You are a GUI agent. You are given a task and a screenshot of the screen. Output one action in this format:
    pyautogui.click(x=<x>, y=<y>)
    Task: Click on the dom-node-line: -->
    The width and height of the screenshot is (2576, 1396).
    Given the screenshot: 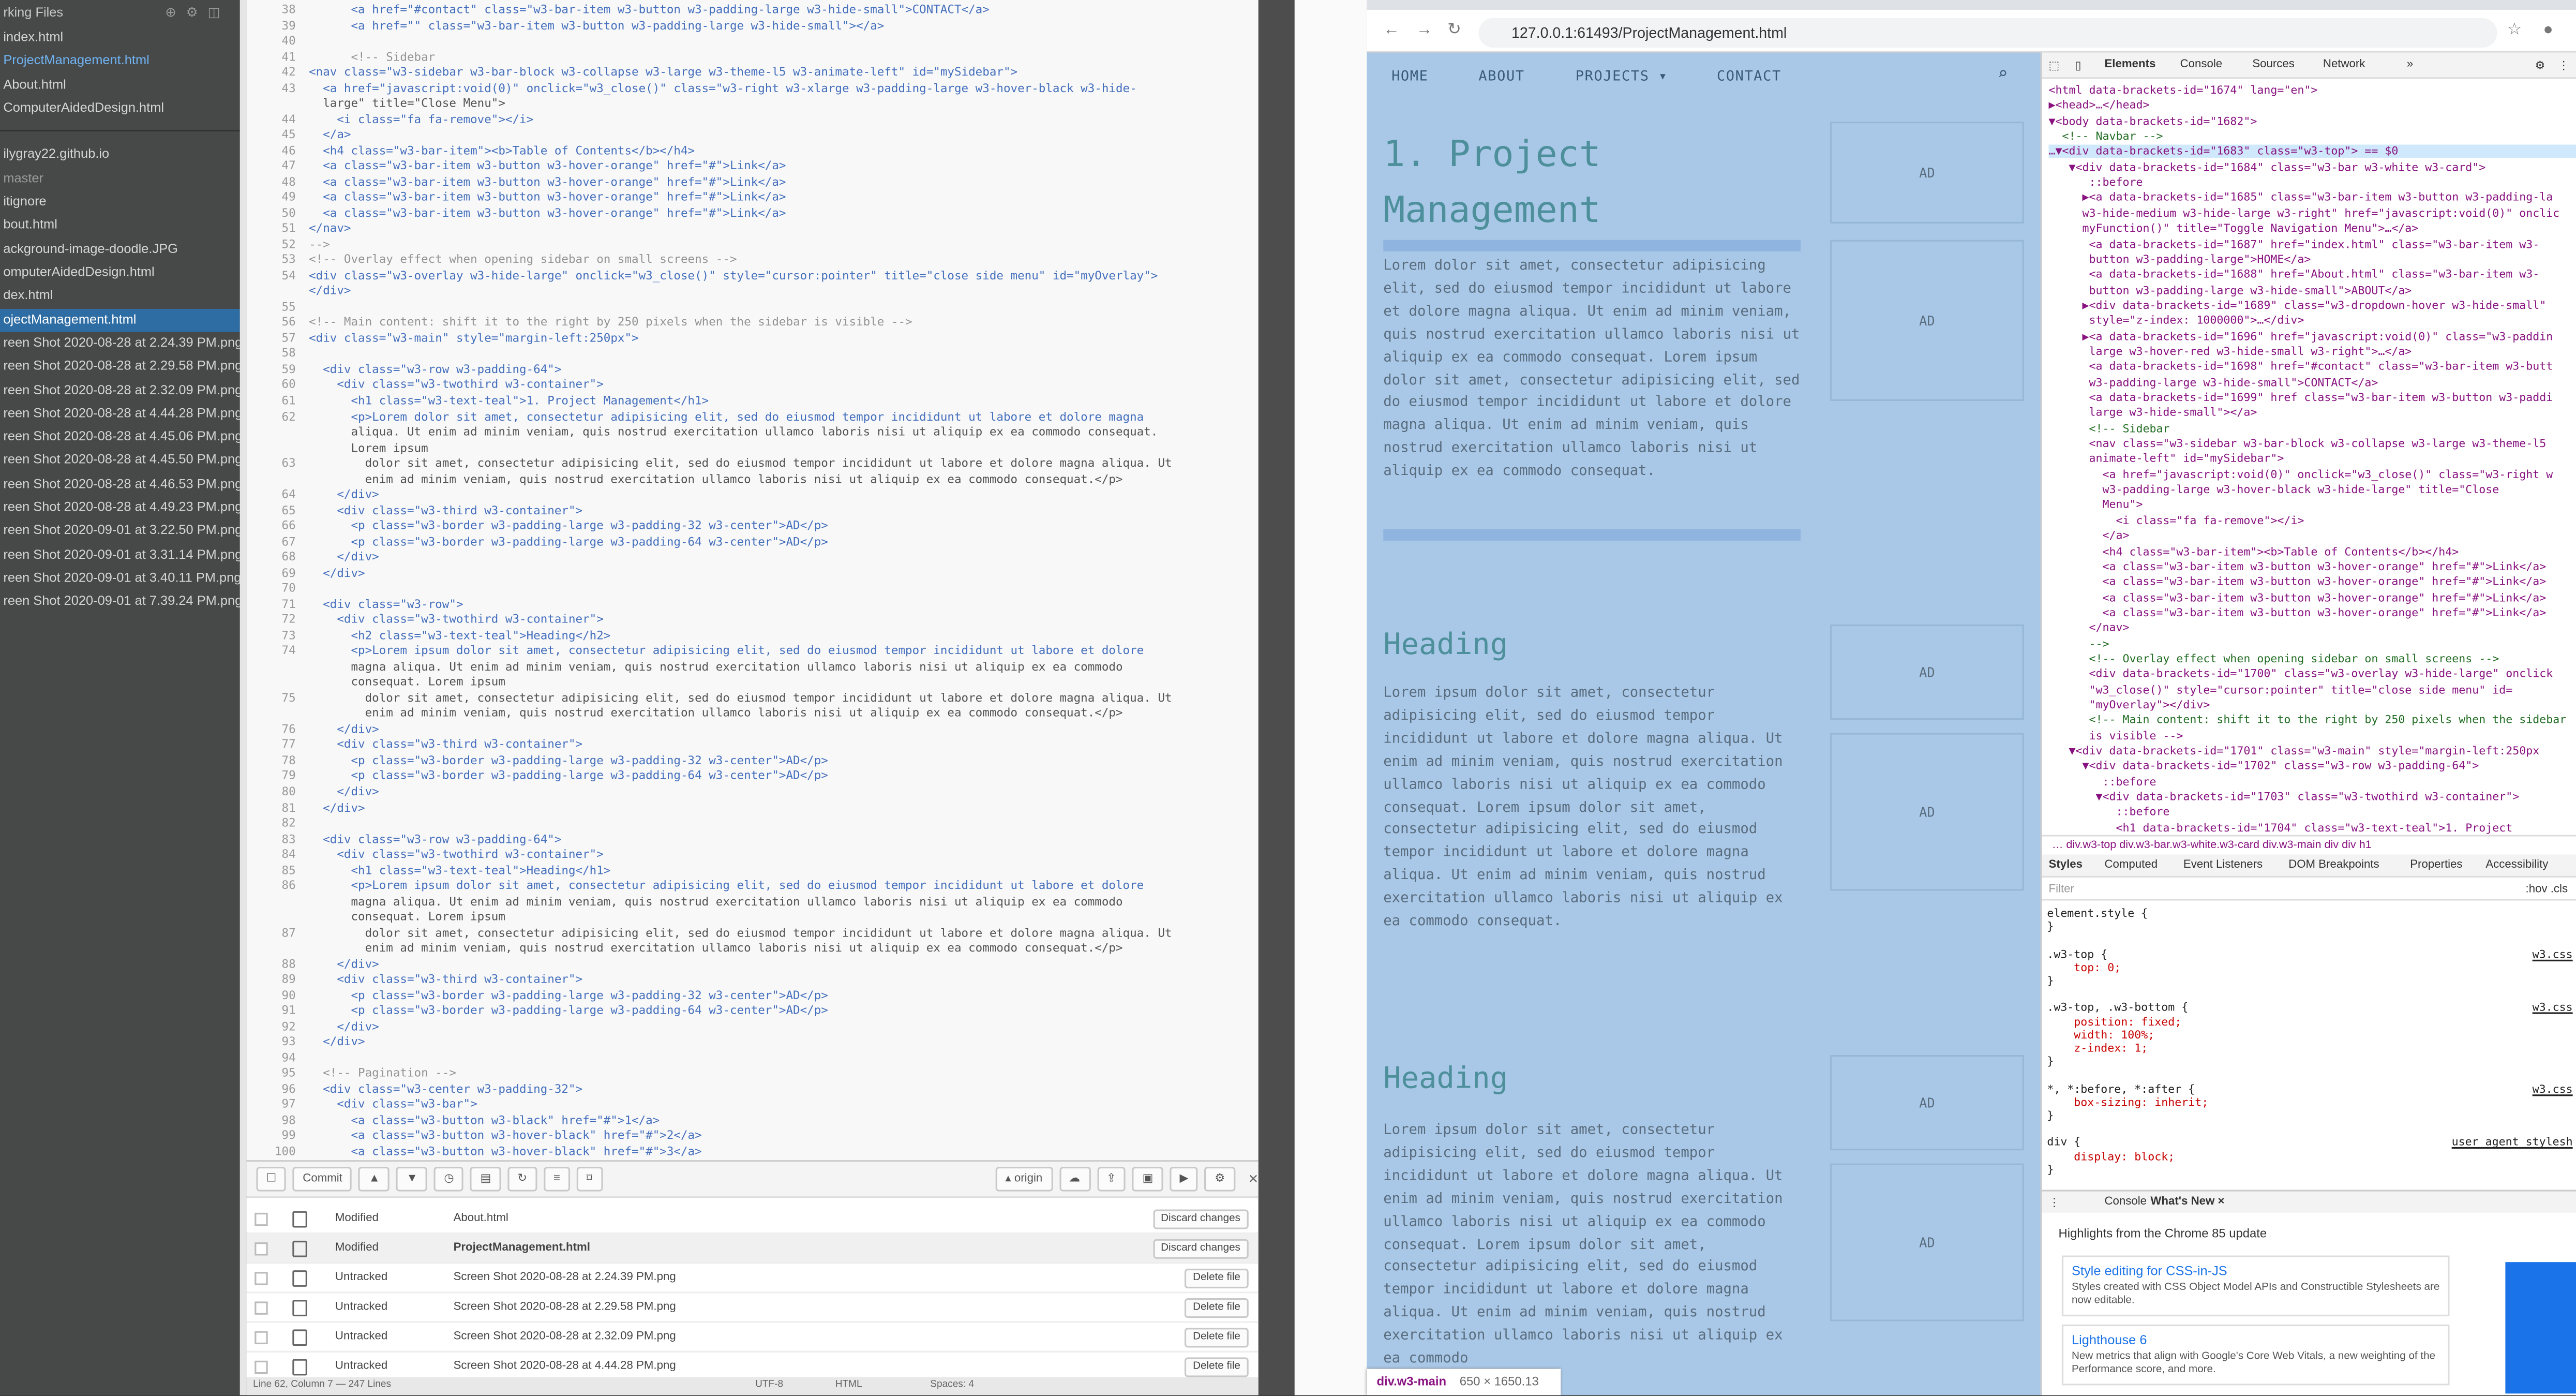 What is the action you would take?
    pyautogui.click(x=2078, y=643)
    